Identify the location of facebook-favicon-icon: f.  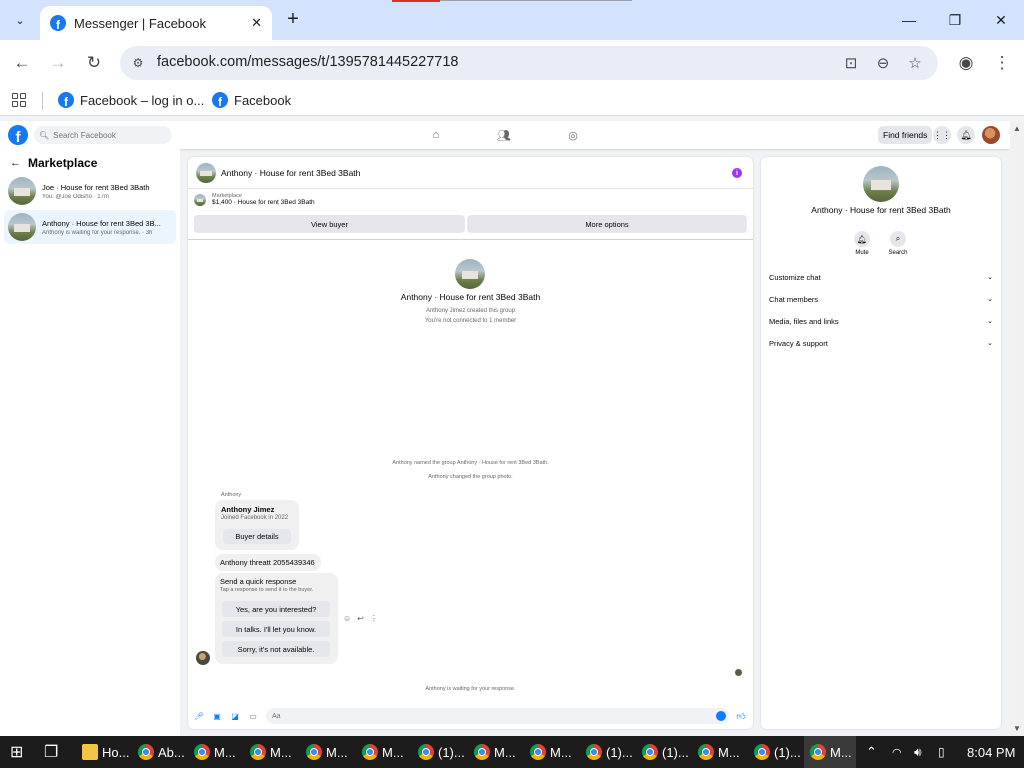
(58, 23).